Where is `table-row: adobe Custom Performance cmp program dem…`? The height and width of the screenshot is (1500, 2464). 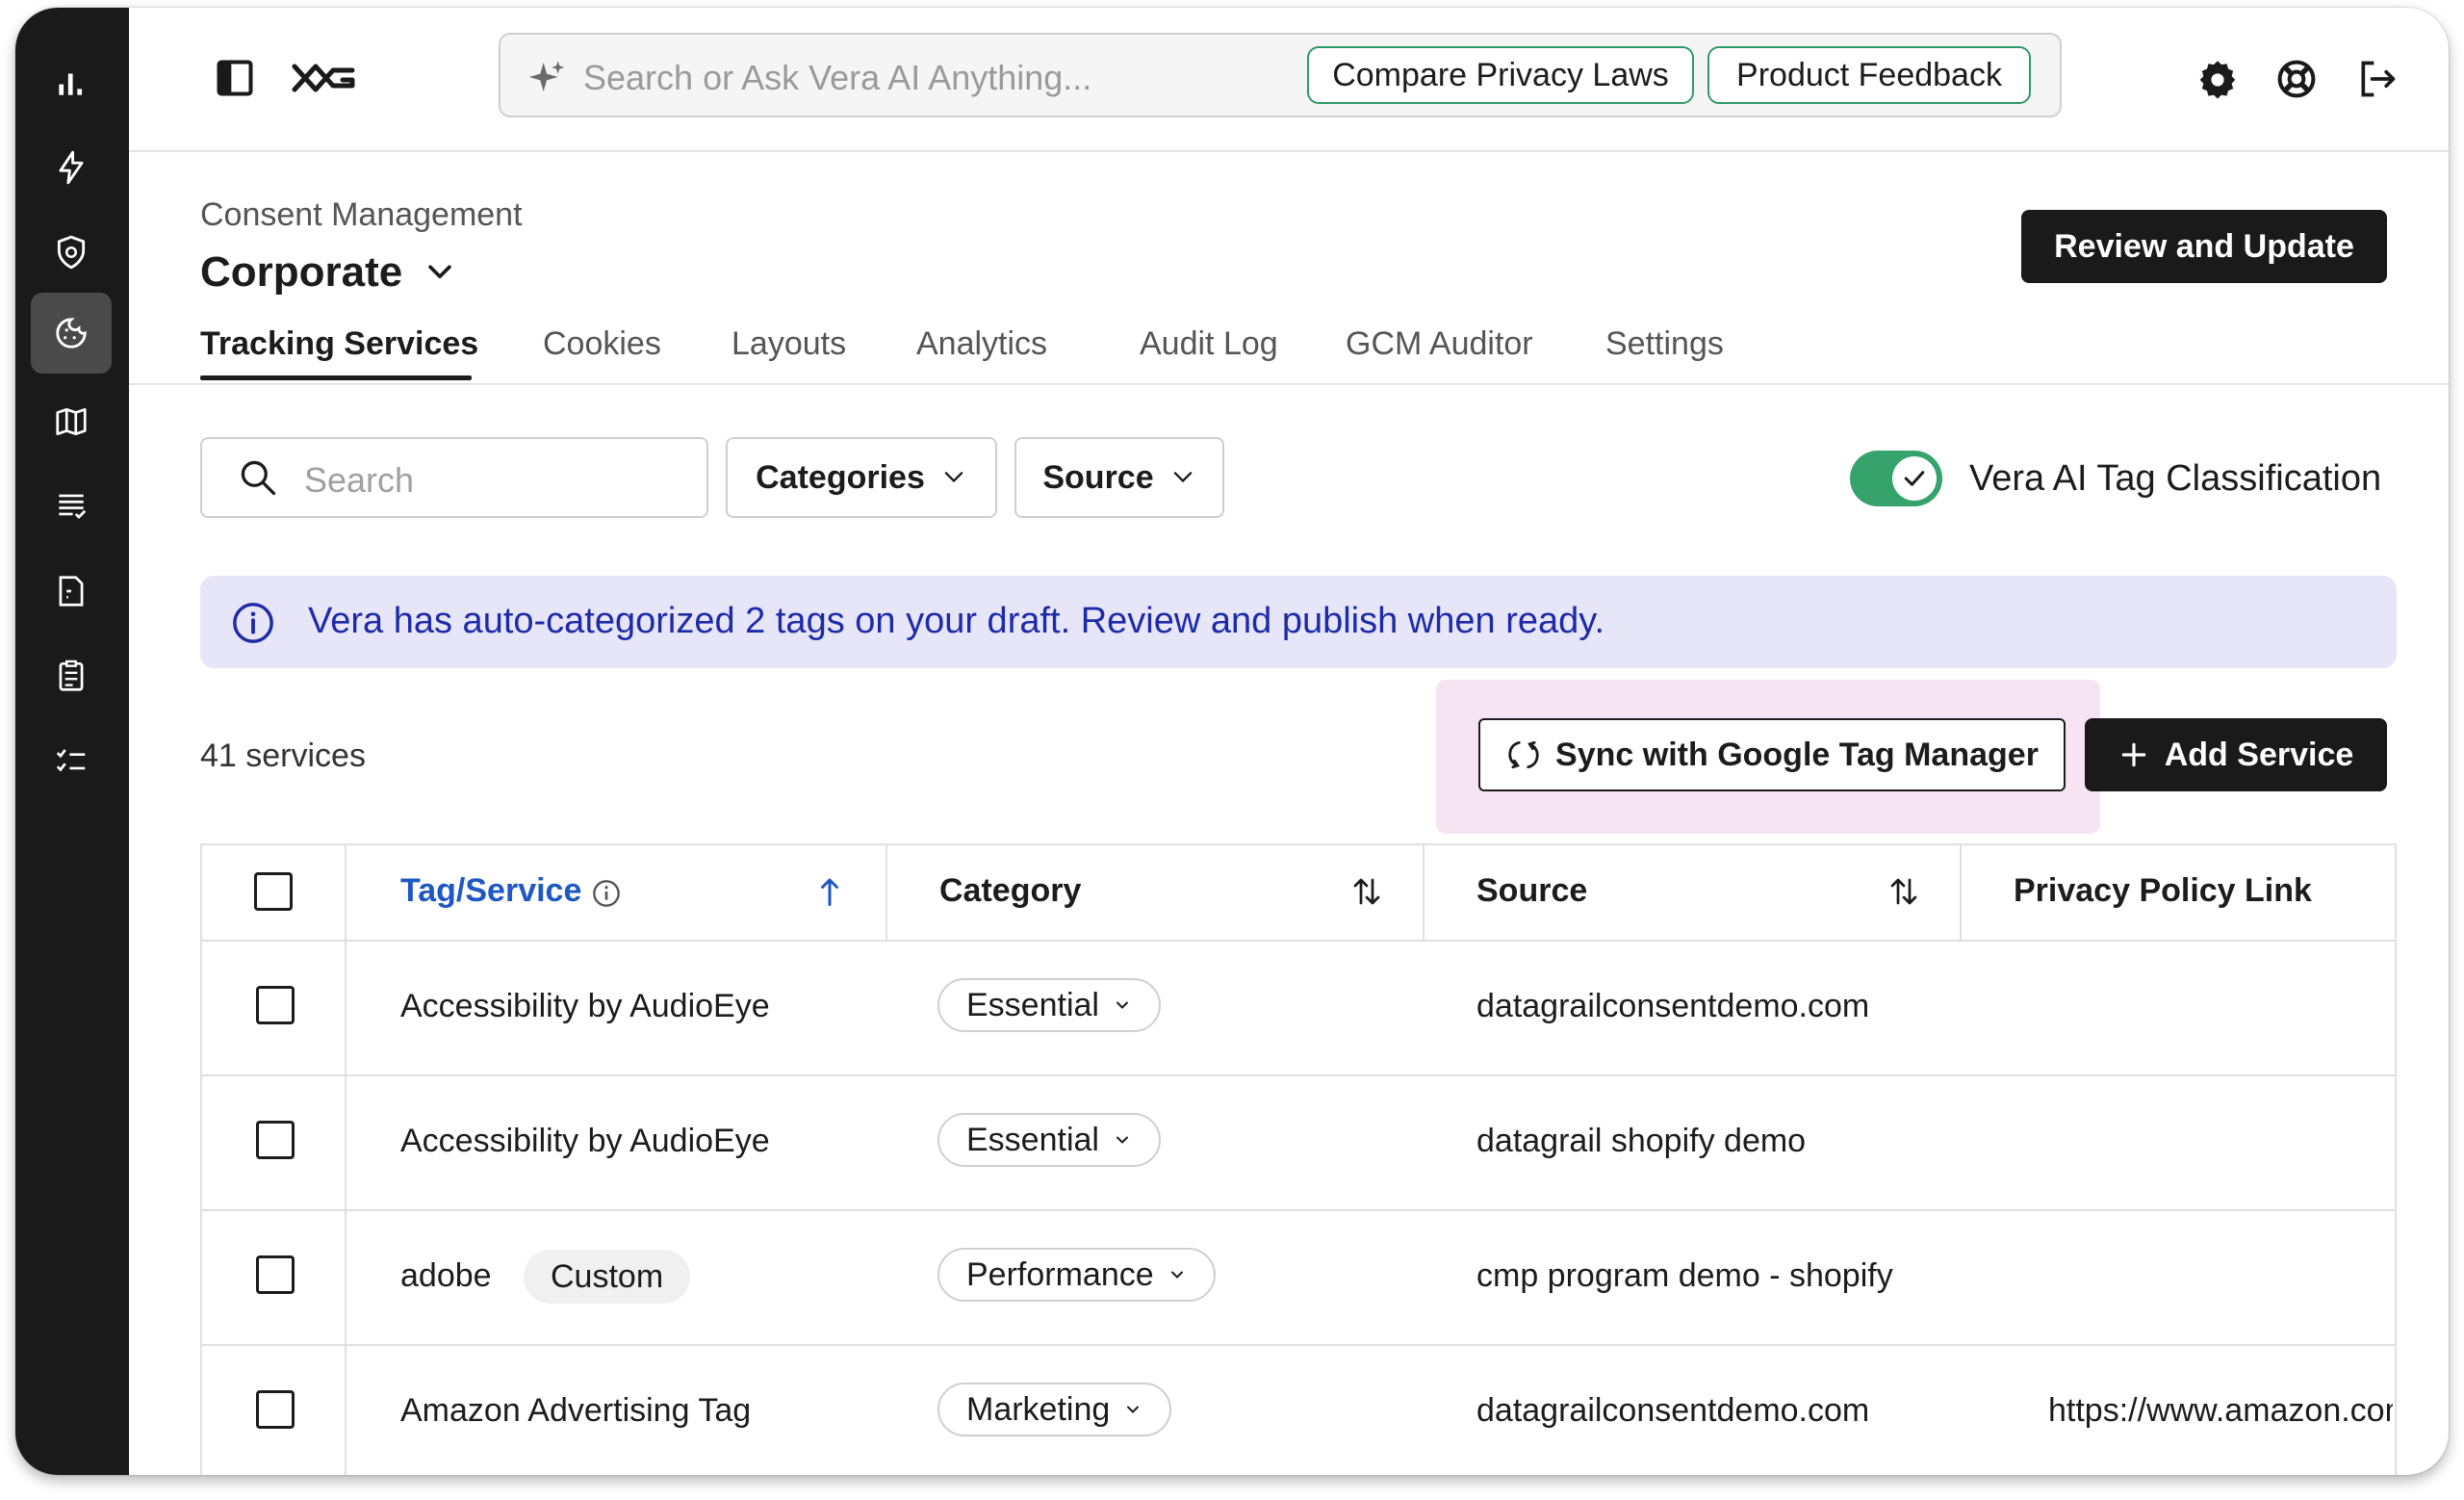 table-row: adobe Custom Performance cmp program dem… is located at coordinates (1298, 1277).